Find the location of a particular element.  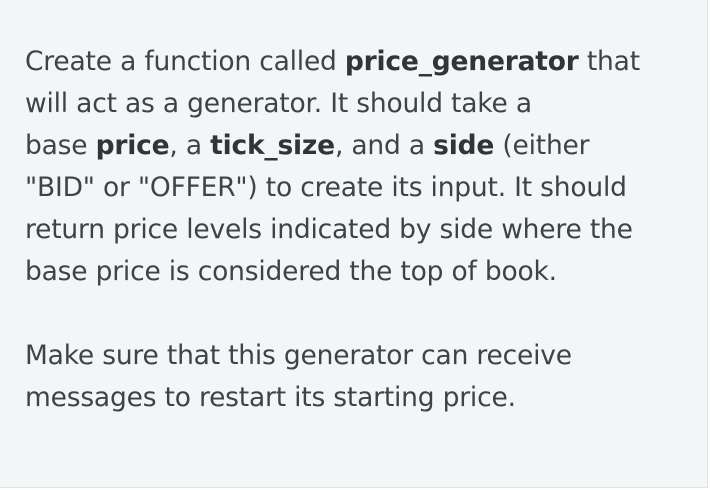

keyword-price: price is located at coordinates (132, 145).